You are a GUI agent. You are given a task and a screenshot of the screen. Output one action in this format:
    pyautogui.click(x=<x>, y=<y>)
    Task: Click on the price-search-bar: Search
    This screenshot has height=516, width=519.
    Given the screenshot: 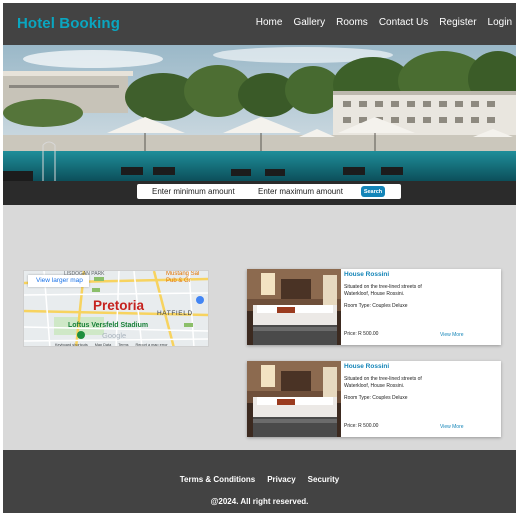 What is the action you would take?
    pyautogui.click(x=269, y=191)
    